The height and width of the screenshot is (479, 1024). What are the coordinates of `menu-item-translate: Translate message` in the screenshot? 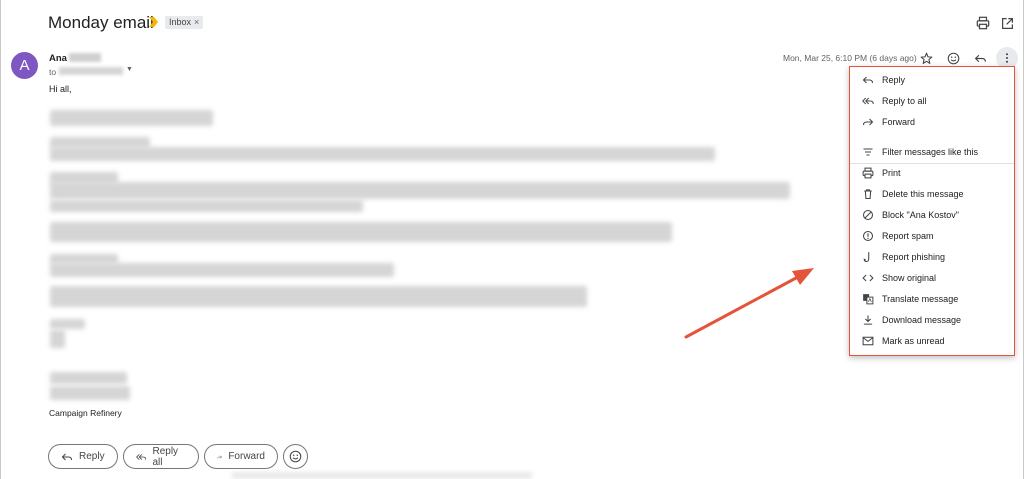 It's located at (932, 298).